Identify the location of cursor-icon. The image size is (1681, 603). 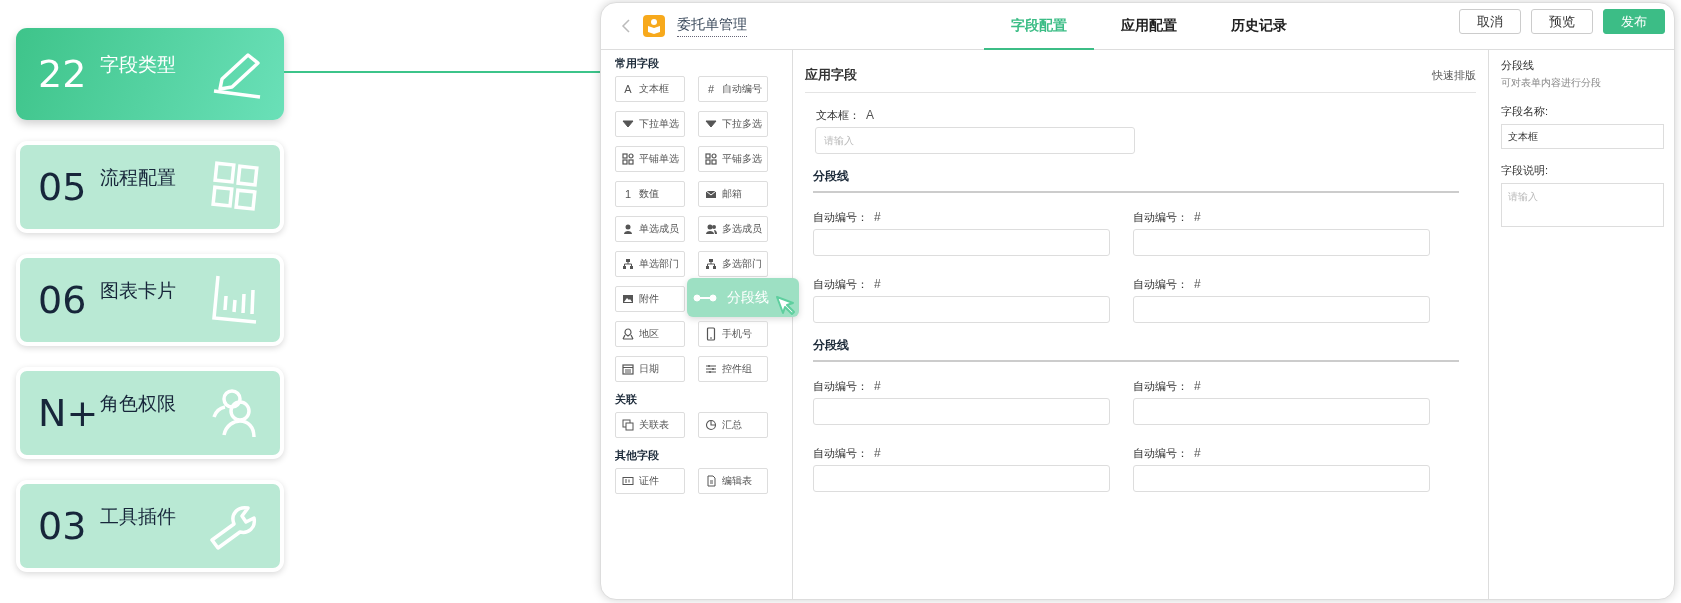
(786, 306).